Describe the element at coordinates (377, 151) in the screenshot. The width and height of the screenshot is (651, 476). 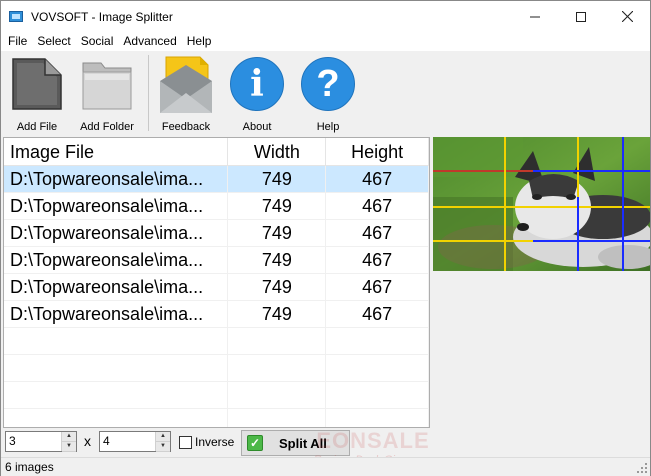
I see `column-header-height: Height` at that location.